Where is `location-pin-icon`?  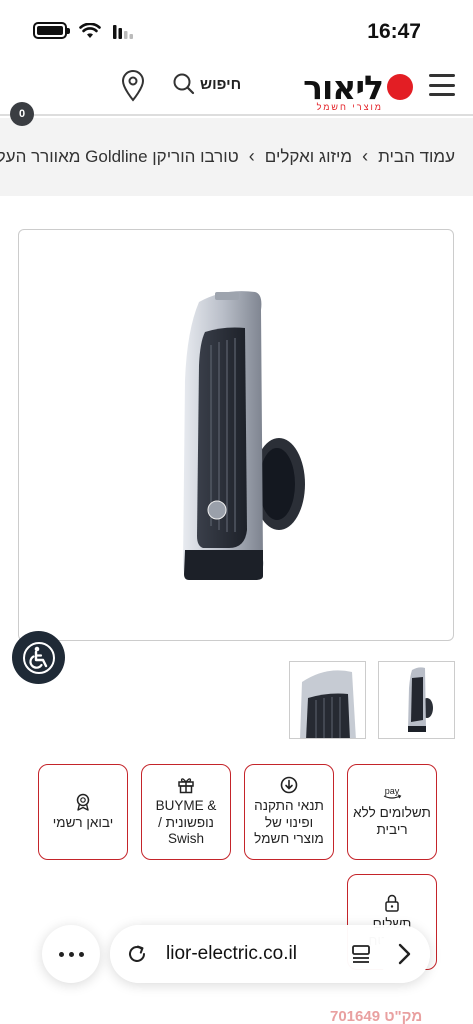 location-pin-icon is located at coordinates (133, 86).